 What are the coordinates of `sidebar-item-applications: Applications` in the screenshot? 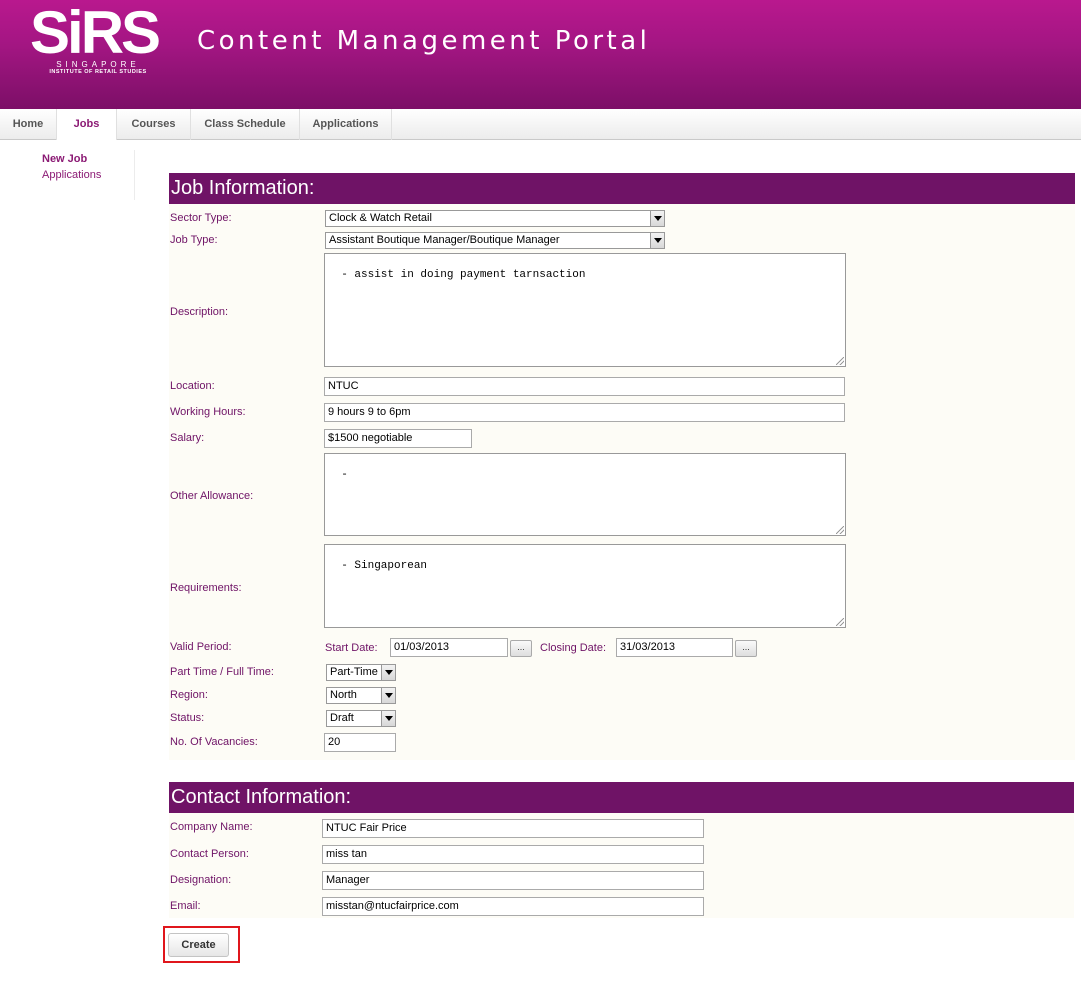 It's located at (71, 175).